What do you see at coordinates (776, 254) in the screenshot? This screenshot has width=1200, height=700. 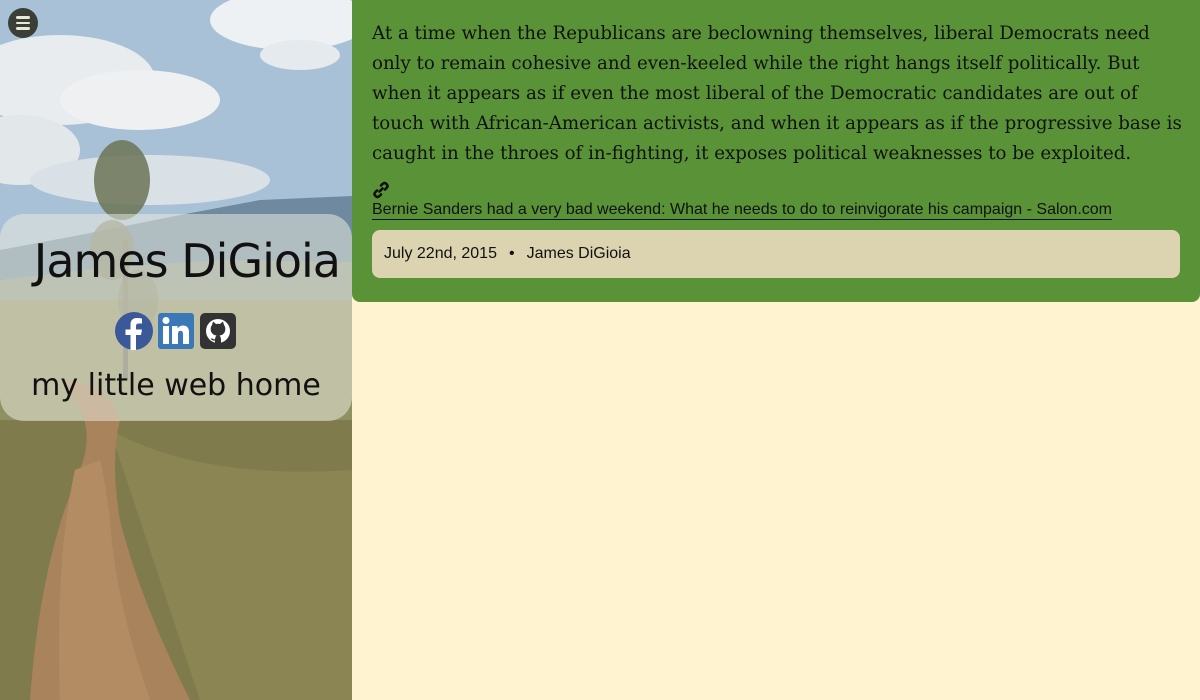 I see `post-meta-bar: July 22nd, 2015 • James DiGioia` at bounding box center [776, 254].